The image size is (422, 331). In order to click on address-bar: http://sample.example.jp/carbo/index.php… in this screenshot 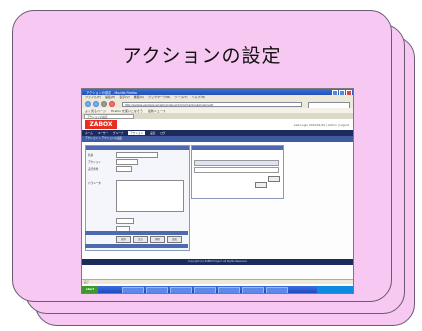, I will do `click(212, 104)`.